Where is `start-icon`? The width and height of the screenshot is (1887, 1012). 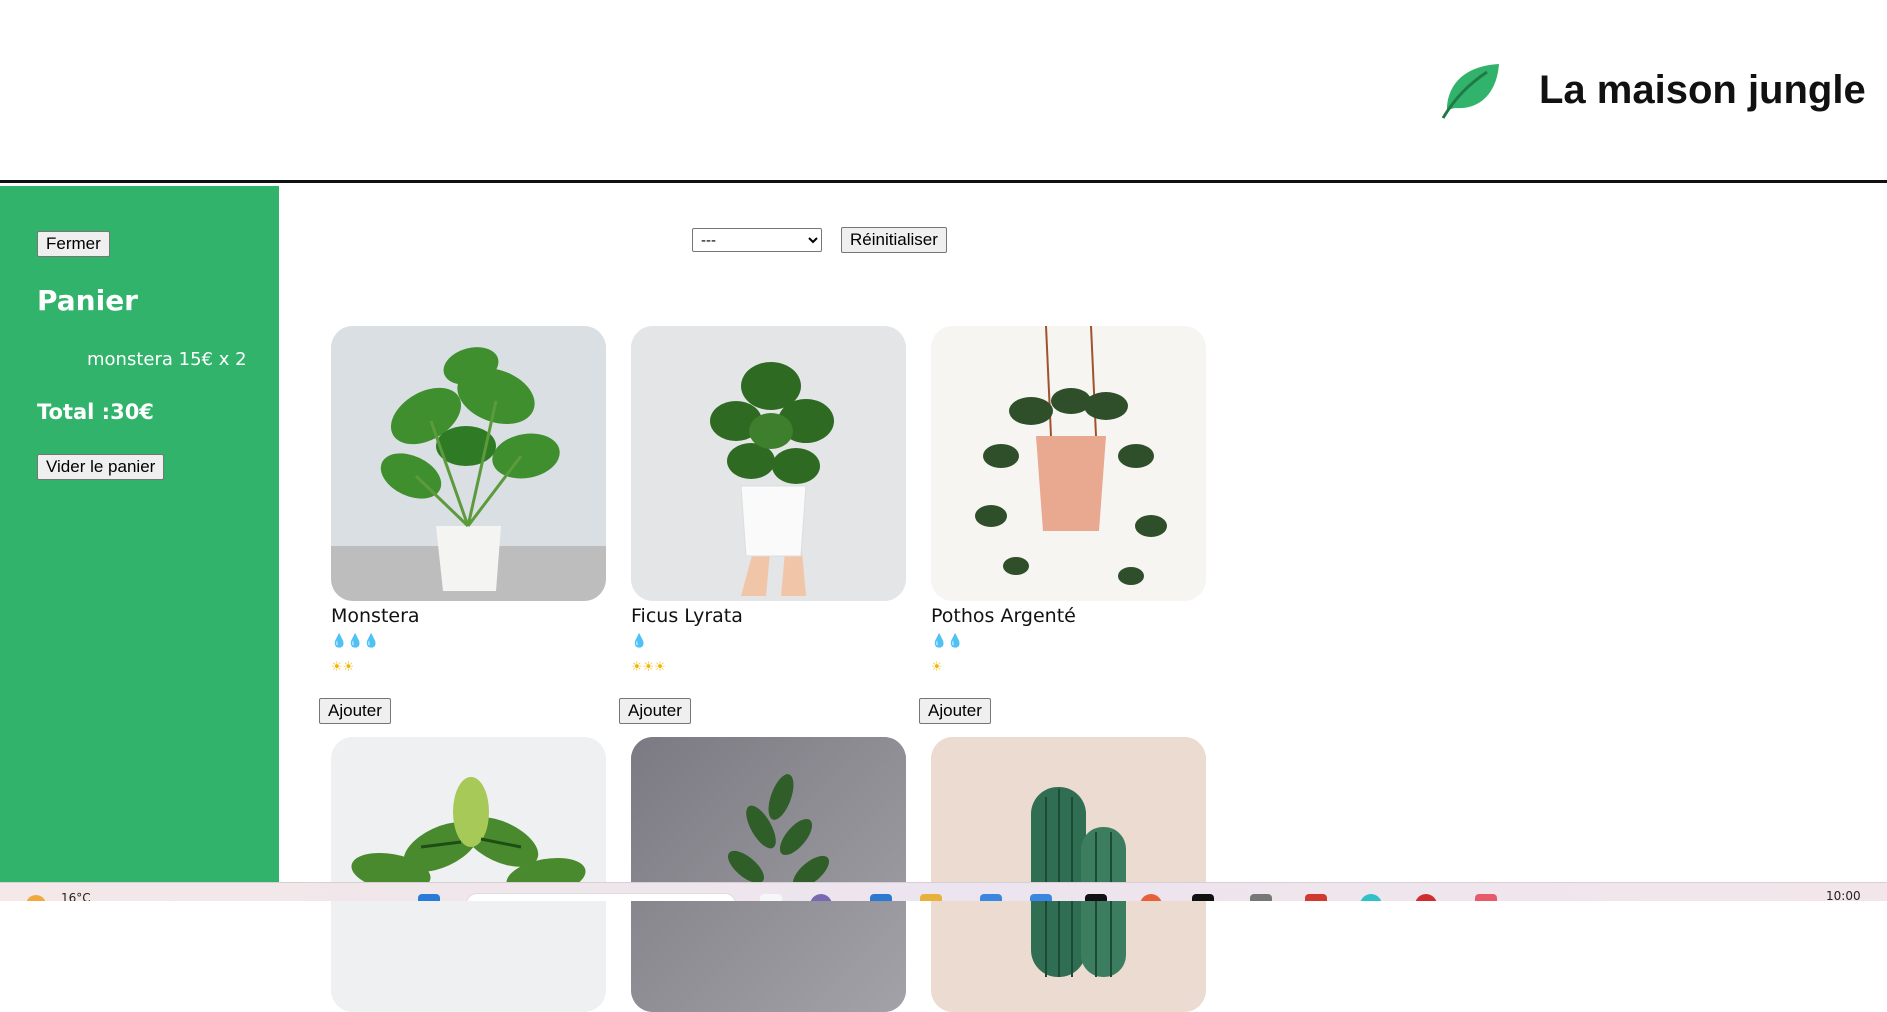
start-icon is located at coordinates (429, 897).